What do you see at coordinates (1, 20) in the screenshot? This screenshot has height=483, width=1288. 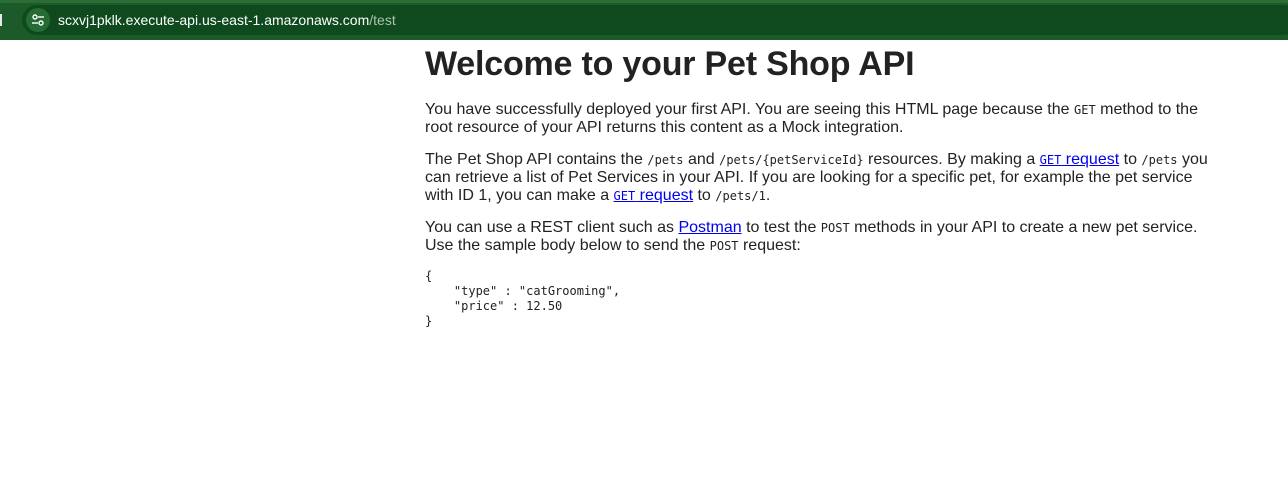 I see `toolbar-left-edge` at bounding box center [1, 20].